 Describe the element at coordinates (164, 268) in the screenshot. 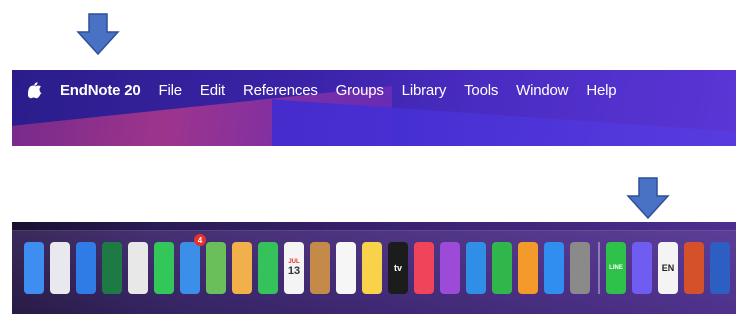

I see `messages-icon` at that location.